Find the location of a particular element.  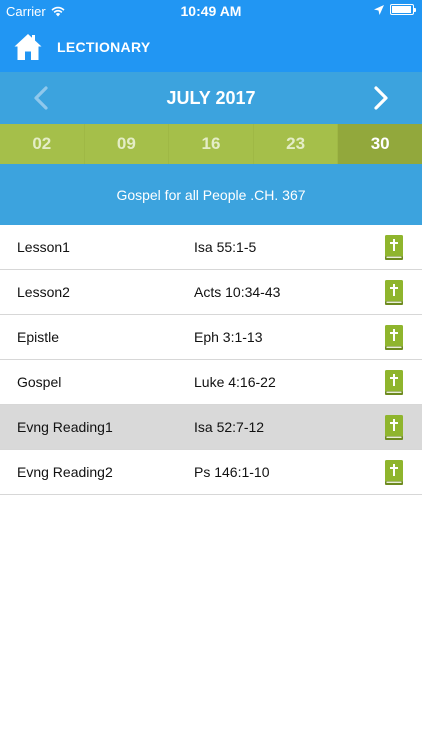

status-bar: Carrier 10:49 AM is located at coordinates (211, 11).